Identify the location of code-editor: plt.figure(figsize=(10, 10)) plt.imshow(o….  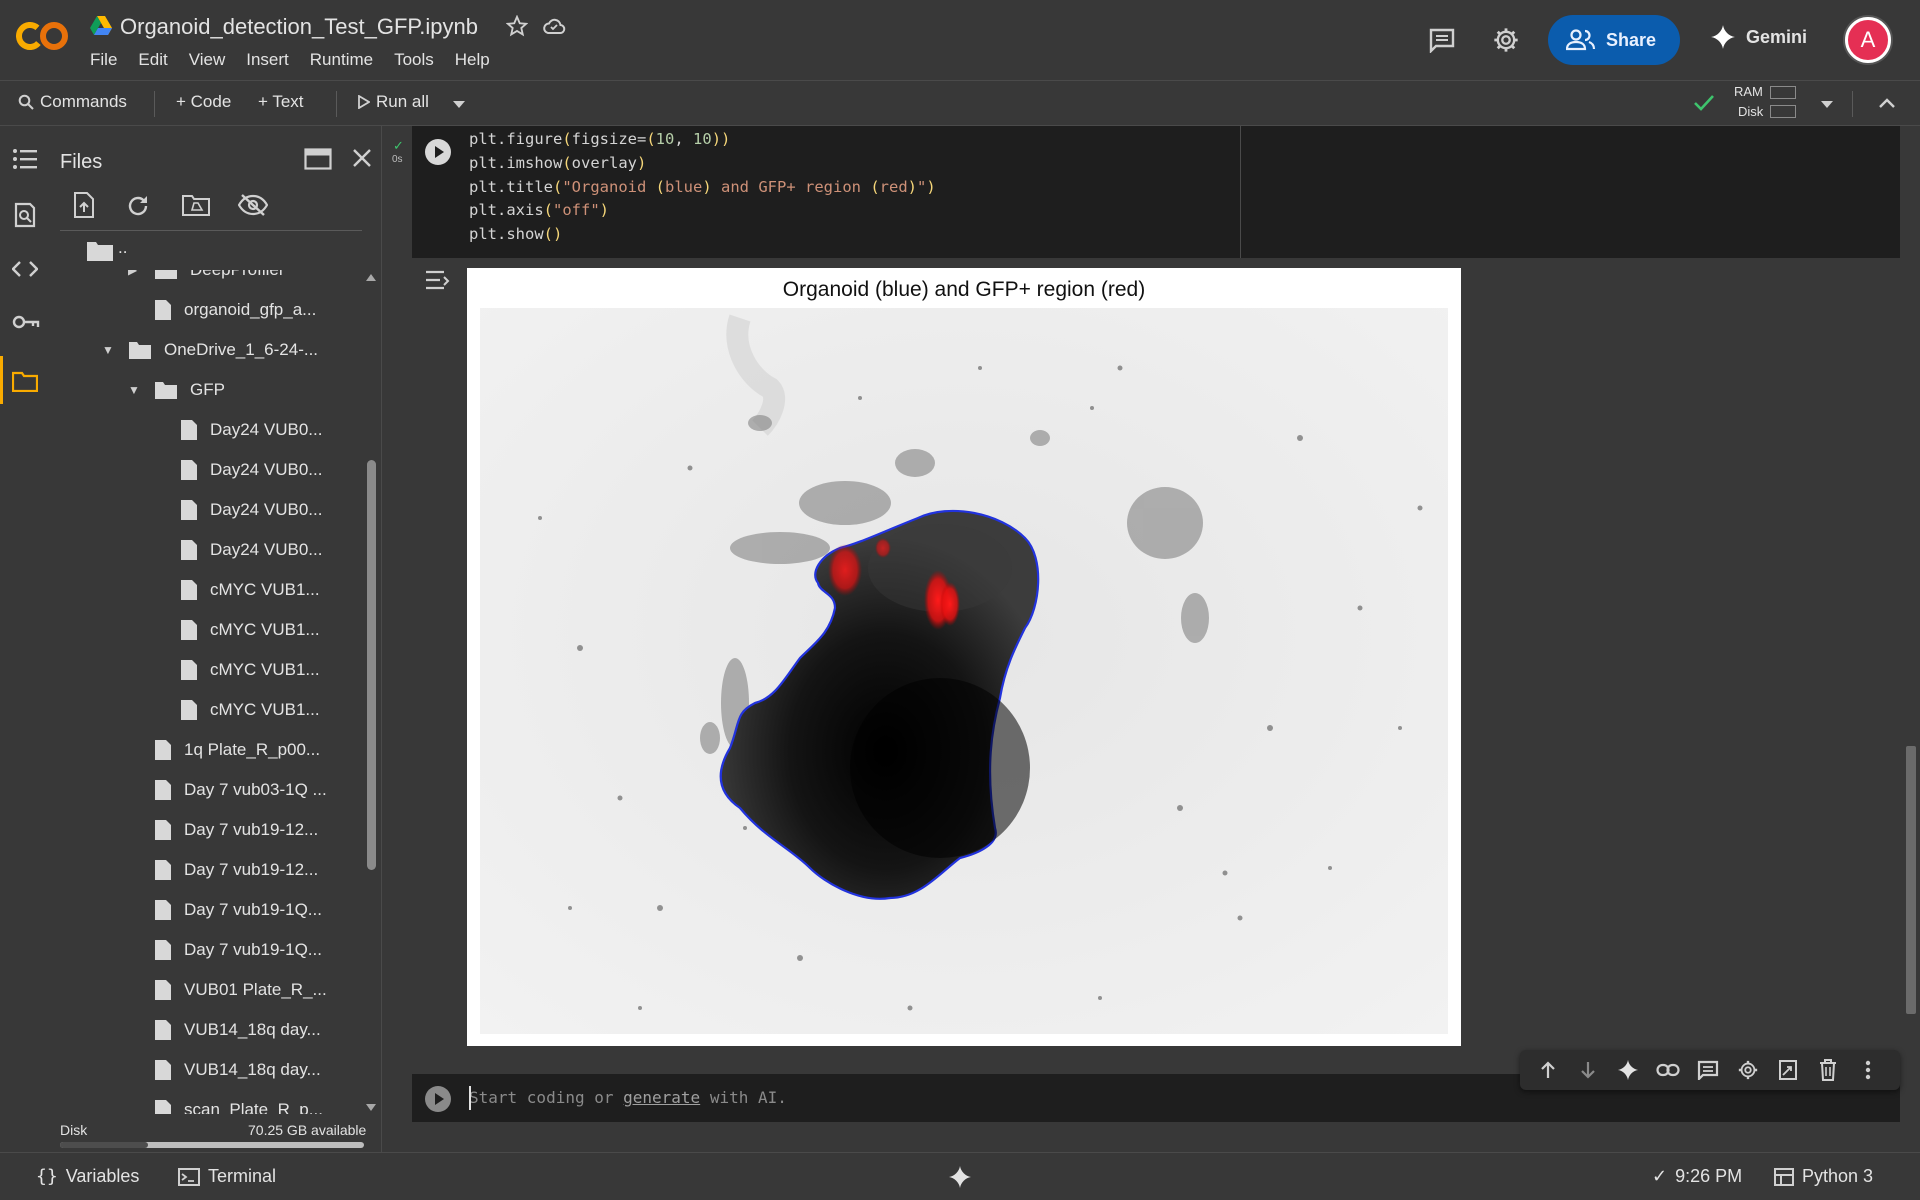
(702, 187).